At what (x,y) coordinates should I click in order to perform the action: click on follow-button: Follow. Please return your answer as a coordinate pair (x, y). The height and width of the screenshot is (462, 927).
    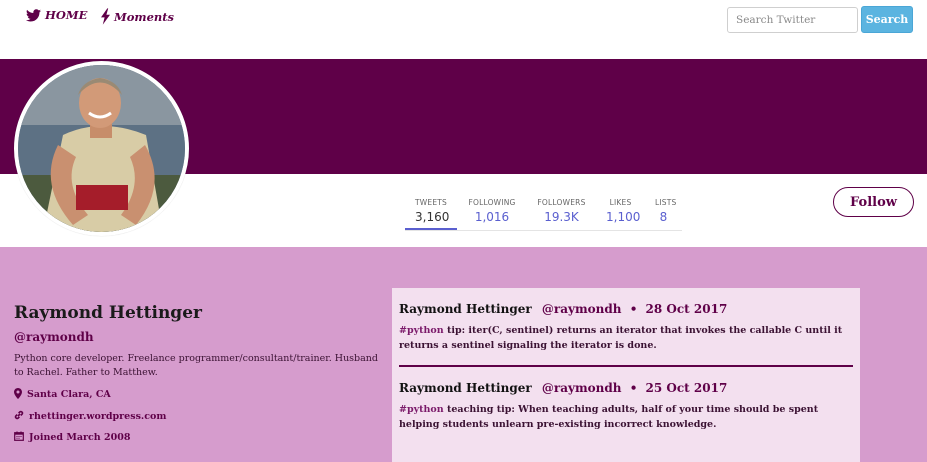
    Looking at the image, I should click on (873, 202).